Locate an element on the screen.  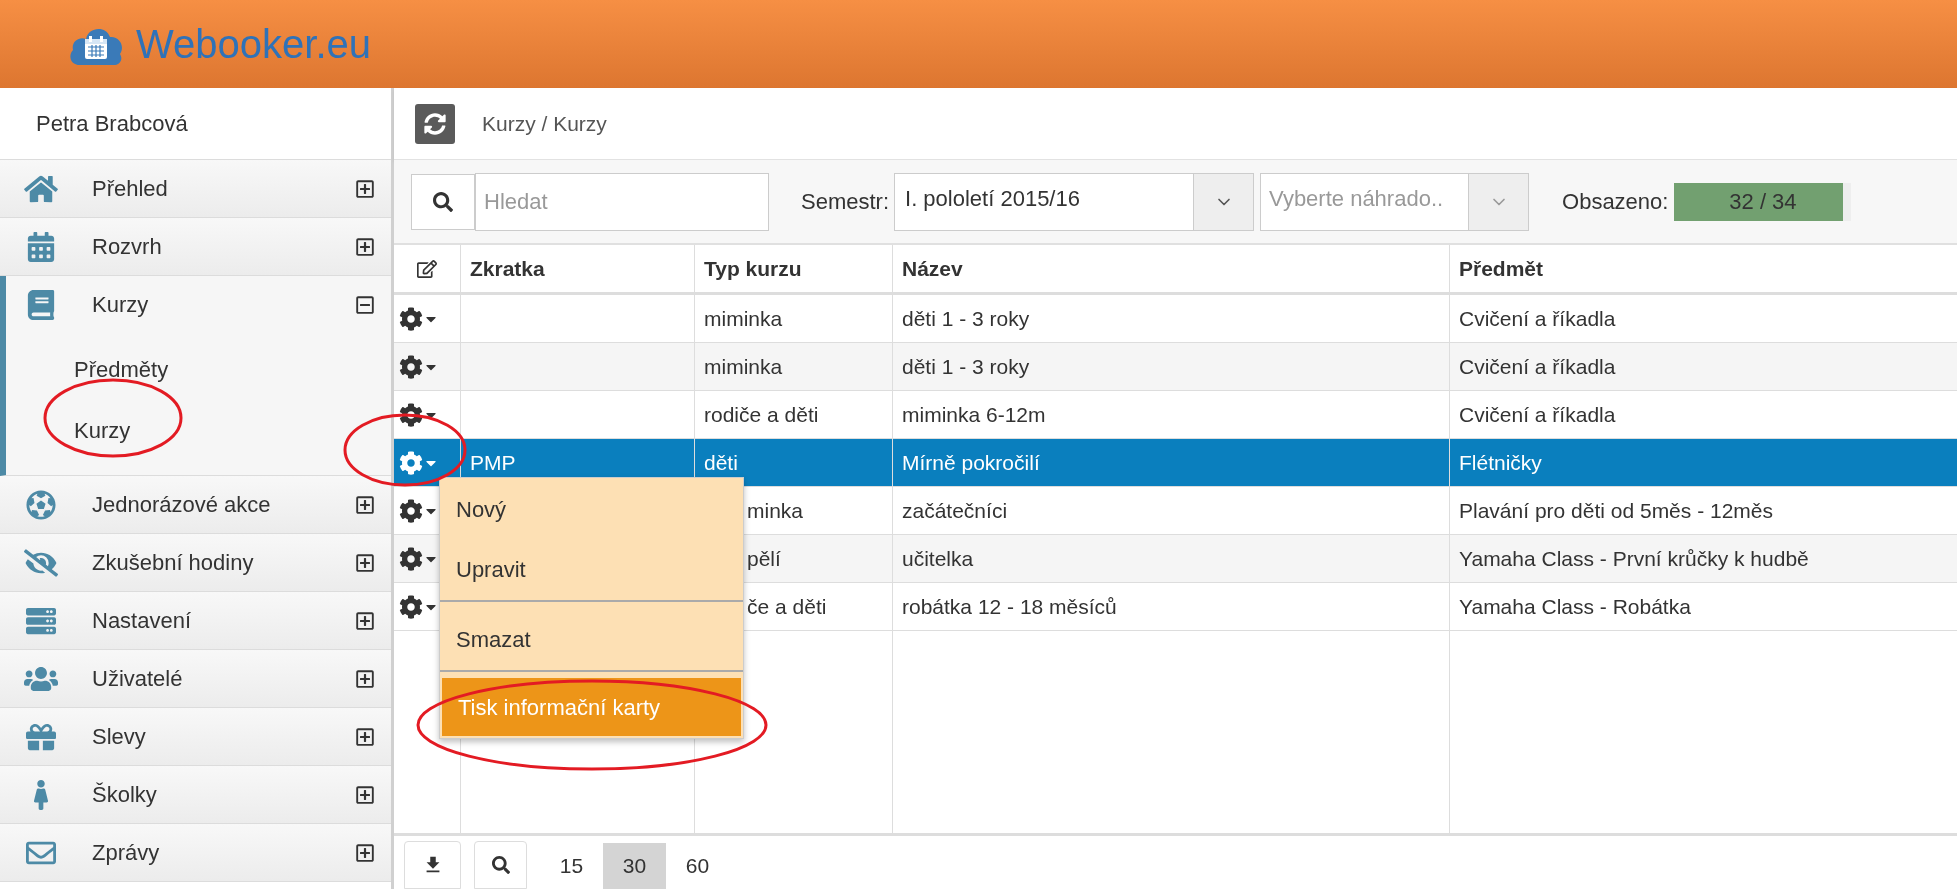
sidebar-item: Školky is located at coordinates (195, 794).